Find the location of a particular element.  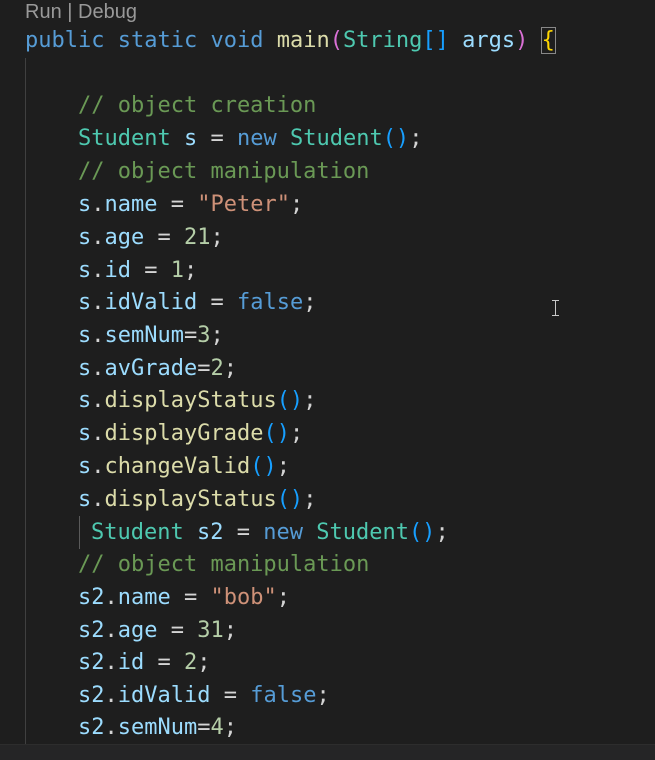

code-line-assignment: s.avGrade=2; is located at coordinates (157, 368).